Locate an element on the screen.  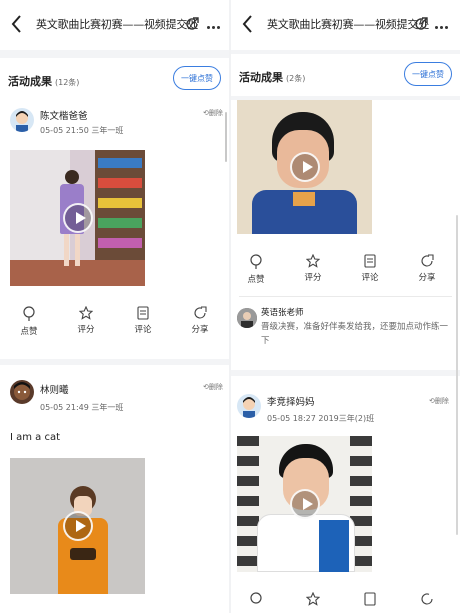
rate-button is located at coordinates (313, 600).